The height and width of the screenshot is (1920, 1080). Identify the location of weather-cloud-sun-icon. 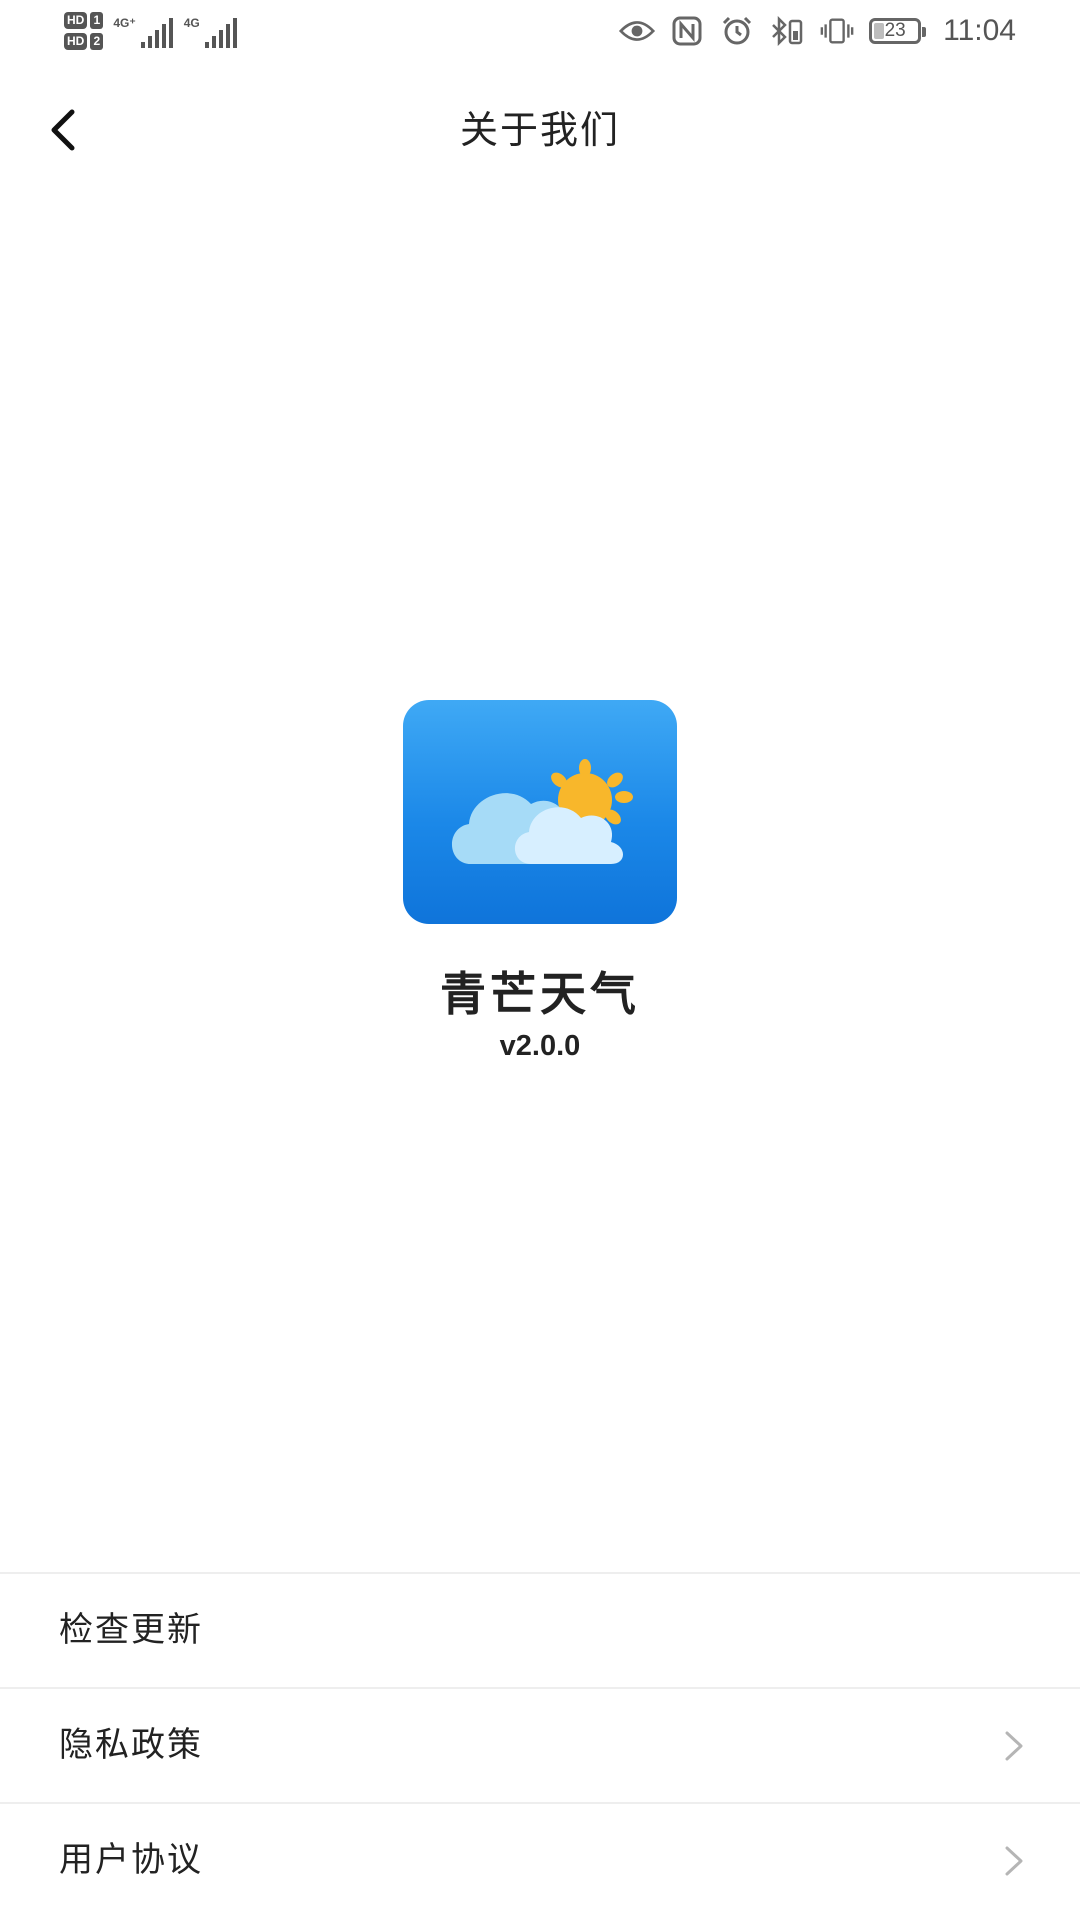
(542, 811).